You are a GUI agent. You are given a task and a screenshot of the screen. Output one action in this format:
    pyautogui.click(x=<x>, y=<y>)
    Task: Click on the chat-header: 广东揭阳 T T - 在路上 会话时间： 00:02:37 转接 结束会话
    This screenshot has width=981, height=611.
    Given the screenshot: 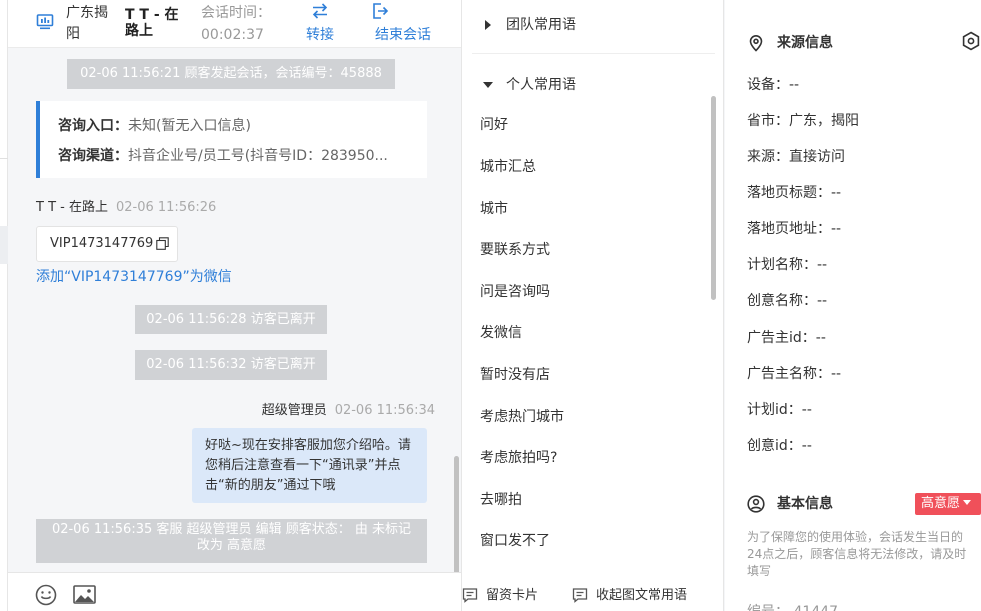 What is the action you would take?
    pyautogui.click(x=234, y=24)
    